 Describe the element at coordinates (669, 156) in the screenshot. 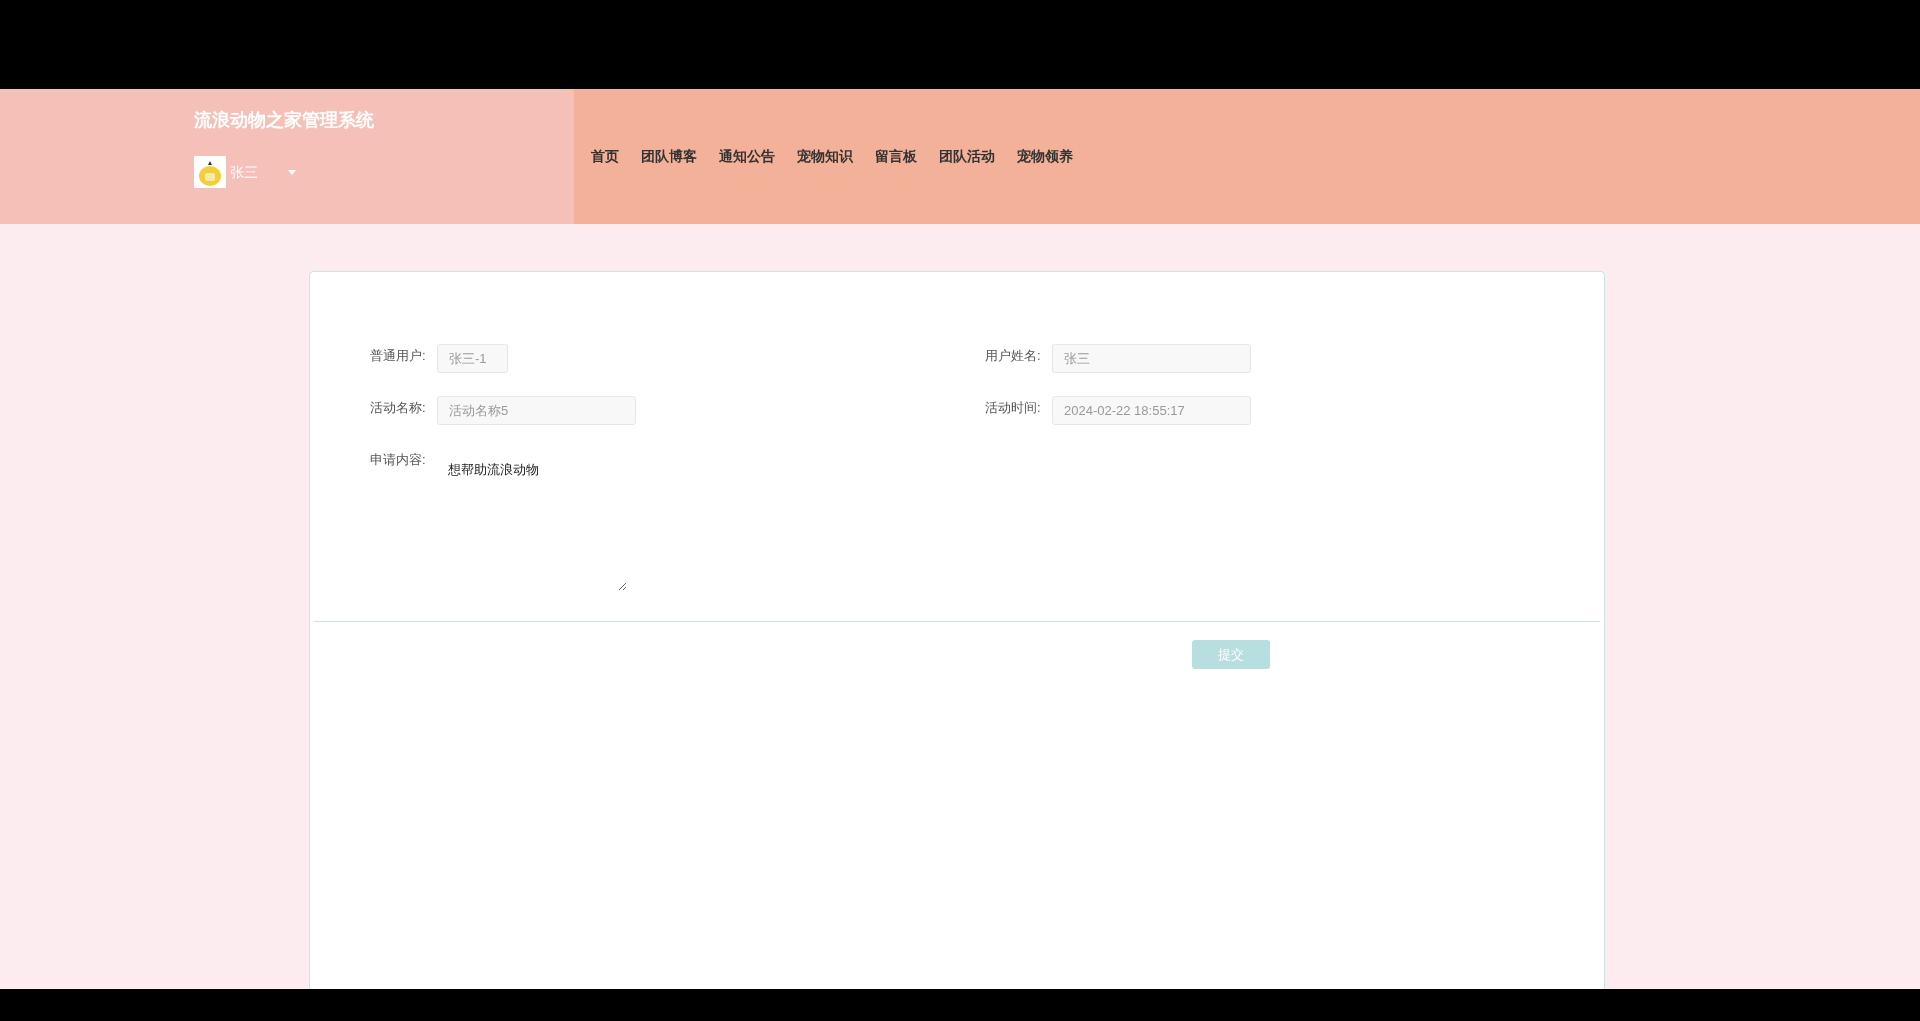

I see `nav-link: 团队博客` at that location.